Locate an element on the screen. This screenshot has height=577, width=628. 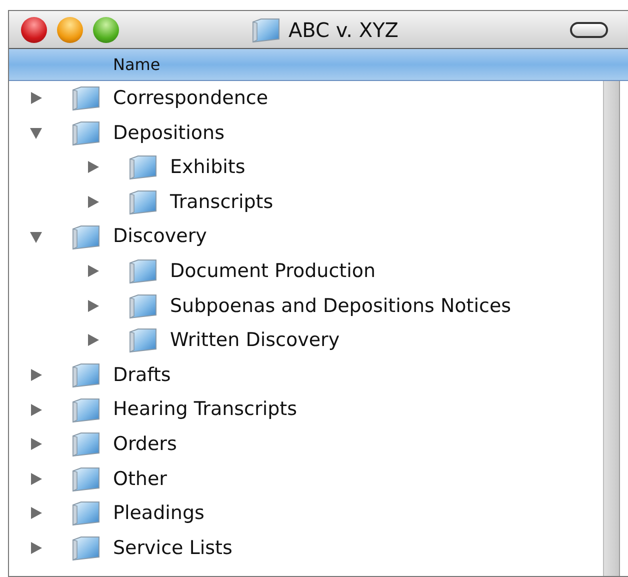
close-button is located at coordinates (34, 29).